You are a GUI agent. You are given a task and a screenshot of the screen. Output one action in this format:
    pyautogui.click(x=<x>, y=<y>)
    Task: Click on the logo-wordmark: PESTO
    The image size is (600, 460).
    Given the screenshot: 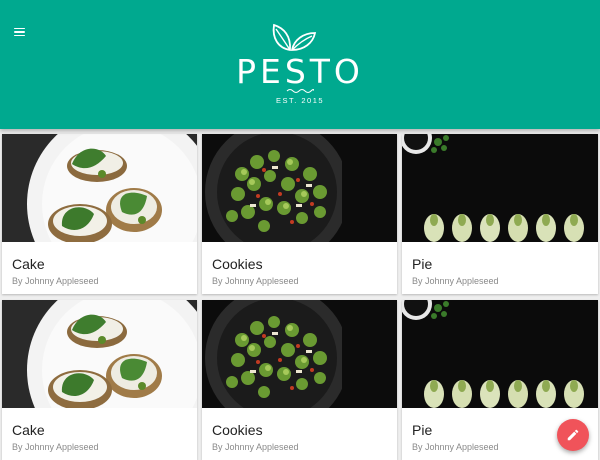 What is the action you would take?
    pyautogui.click(x=300, y=71)
    